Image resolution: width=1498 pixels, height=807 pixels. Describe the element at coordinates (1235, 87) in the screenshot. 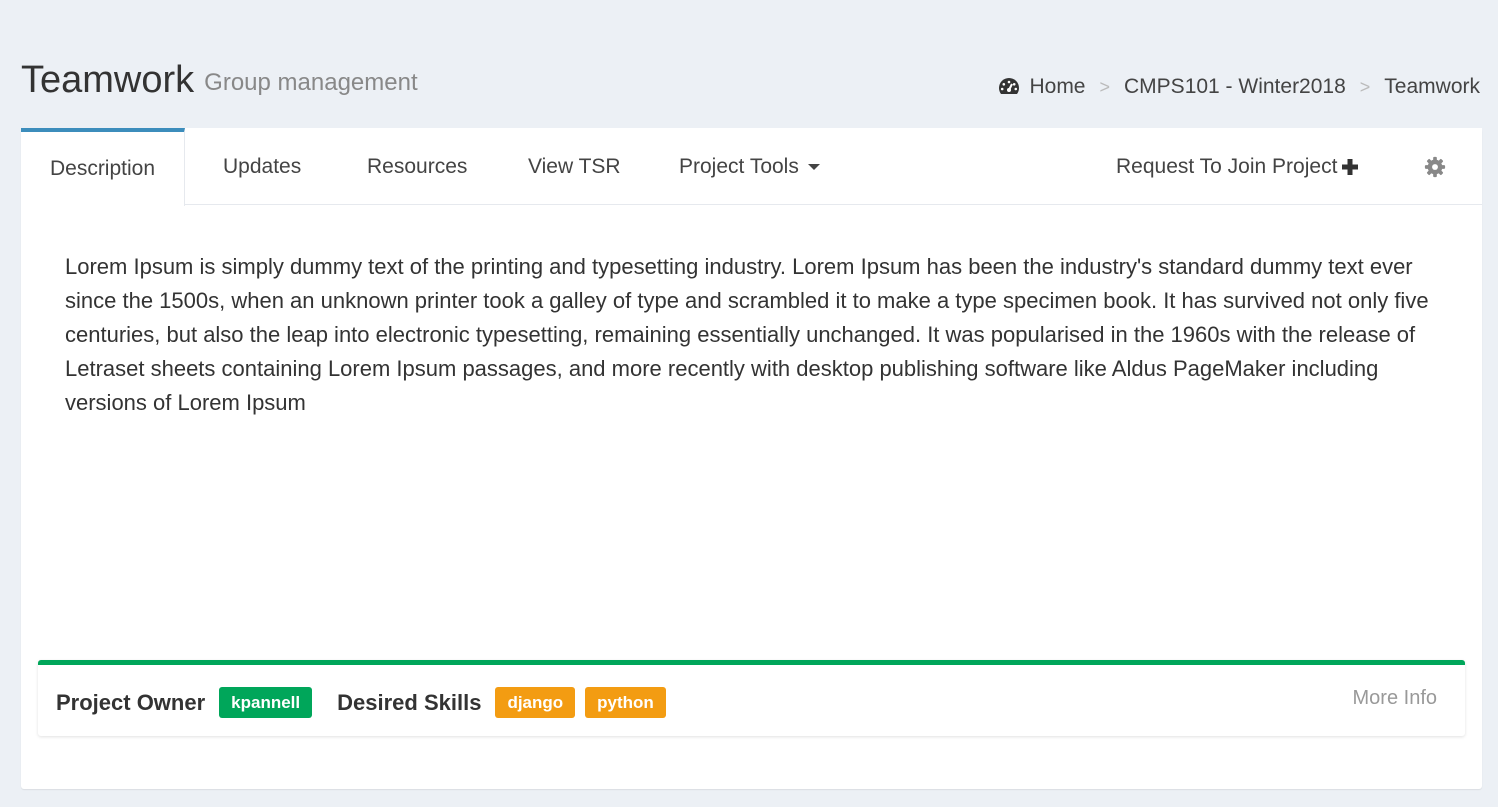

I see `breadcrumb-course: CMPS101 - Winter2018` at that location.